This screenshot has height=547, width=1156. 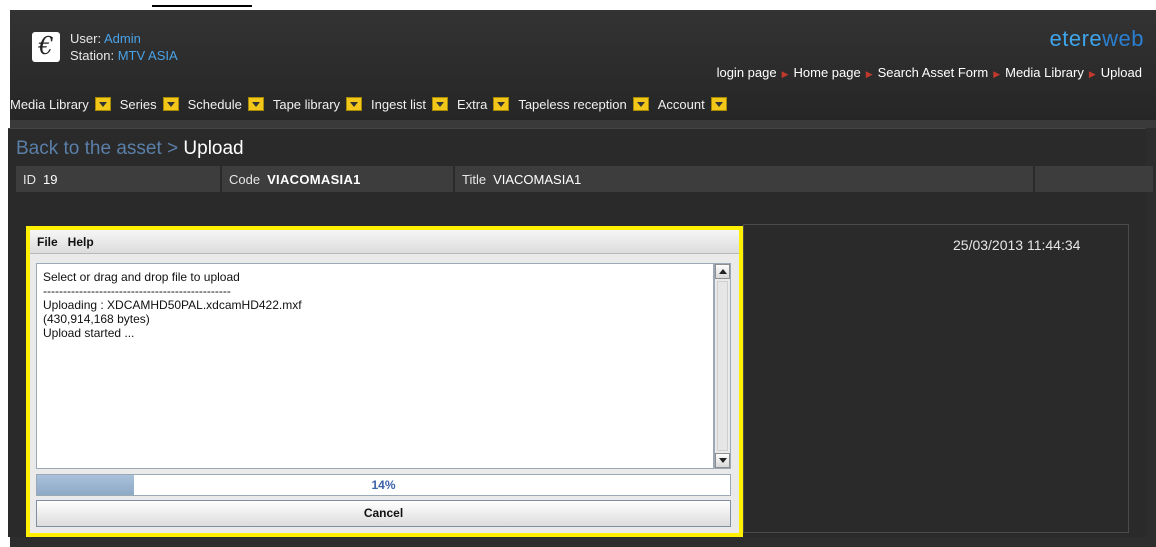 I want to click on menu-help: Help, so click(x=81, y=242).